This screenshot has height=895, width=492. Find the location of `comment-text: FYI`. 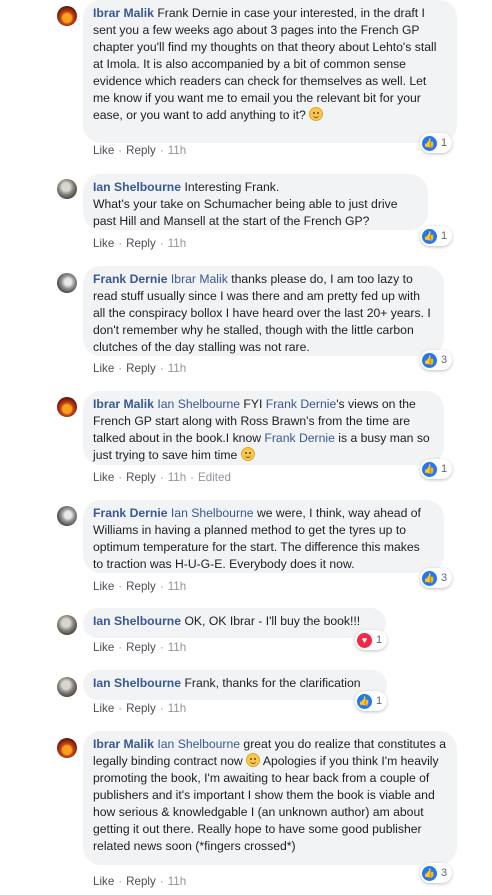

comment-text: FYI is located at coordinates (253, 404).